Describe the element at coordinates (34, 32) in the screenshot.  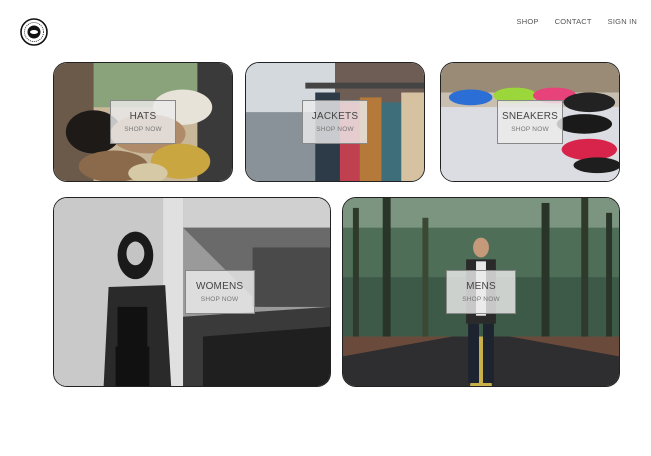
I see `brand-logo-icon` at that location.